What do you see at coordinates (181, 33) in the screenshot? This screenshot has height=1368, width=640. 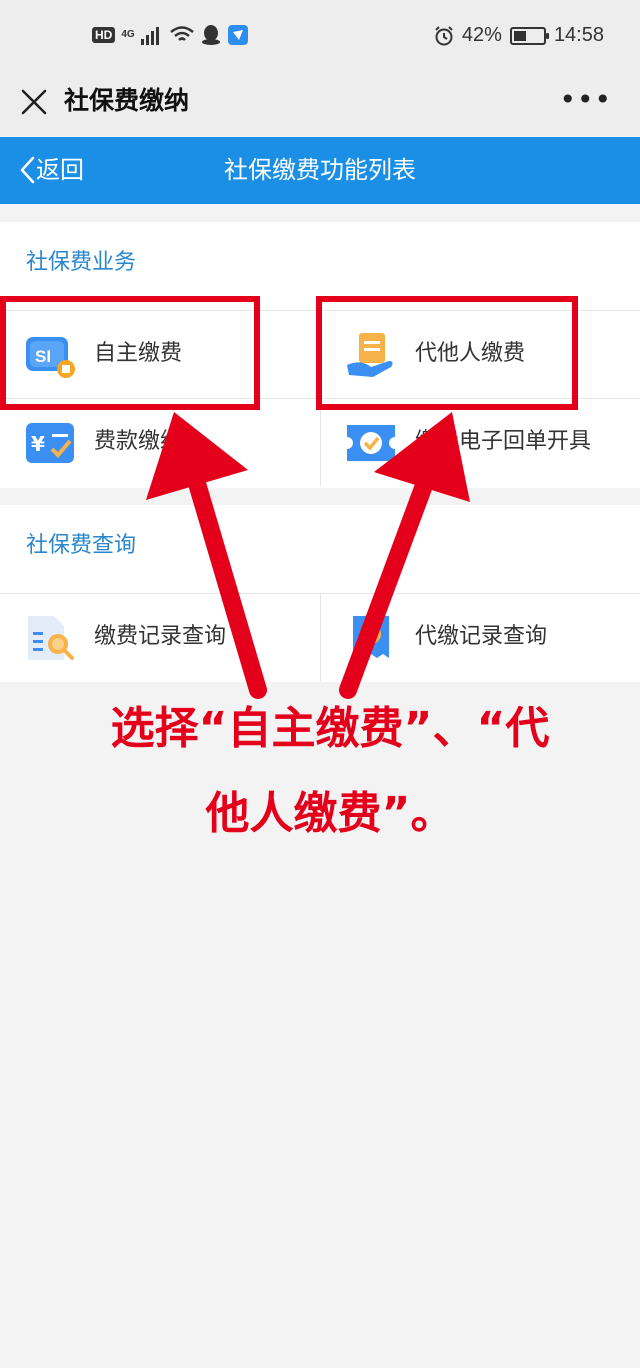 I see `wifi-icon` at bounding box center [181, 33].